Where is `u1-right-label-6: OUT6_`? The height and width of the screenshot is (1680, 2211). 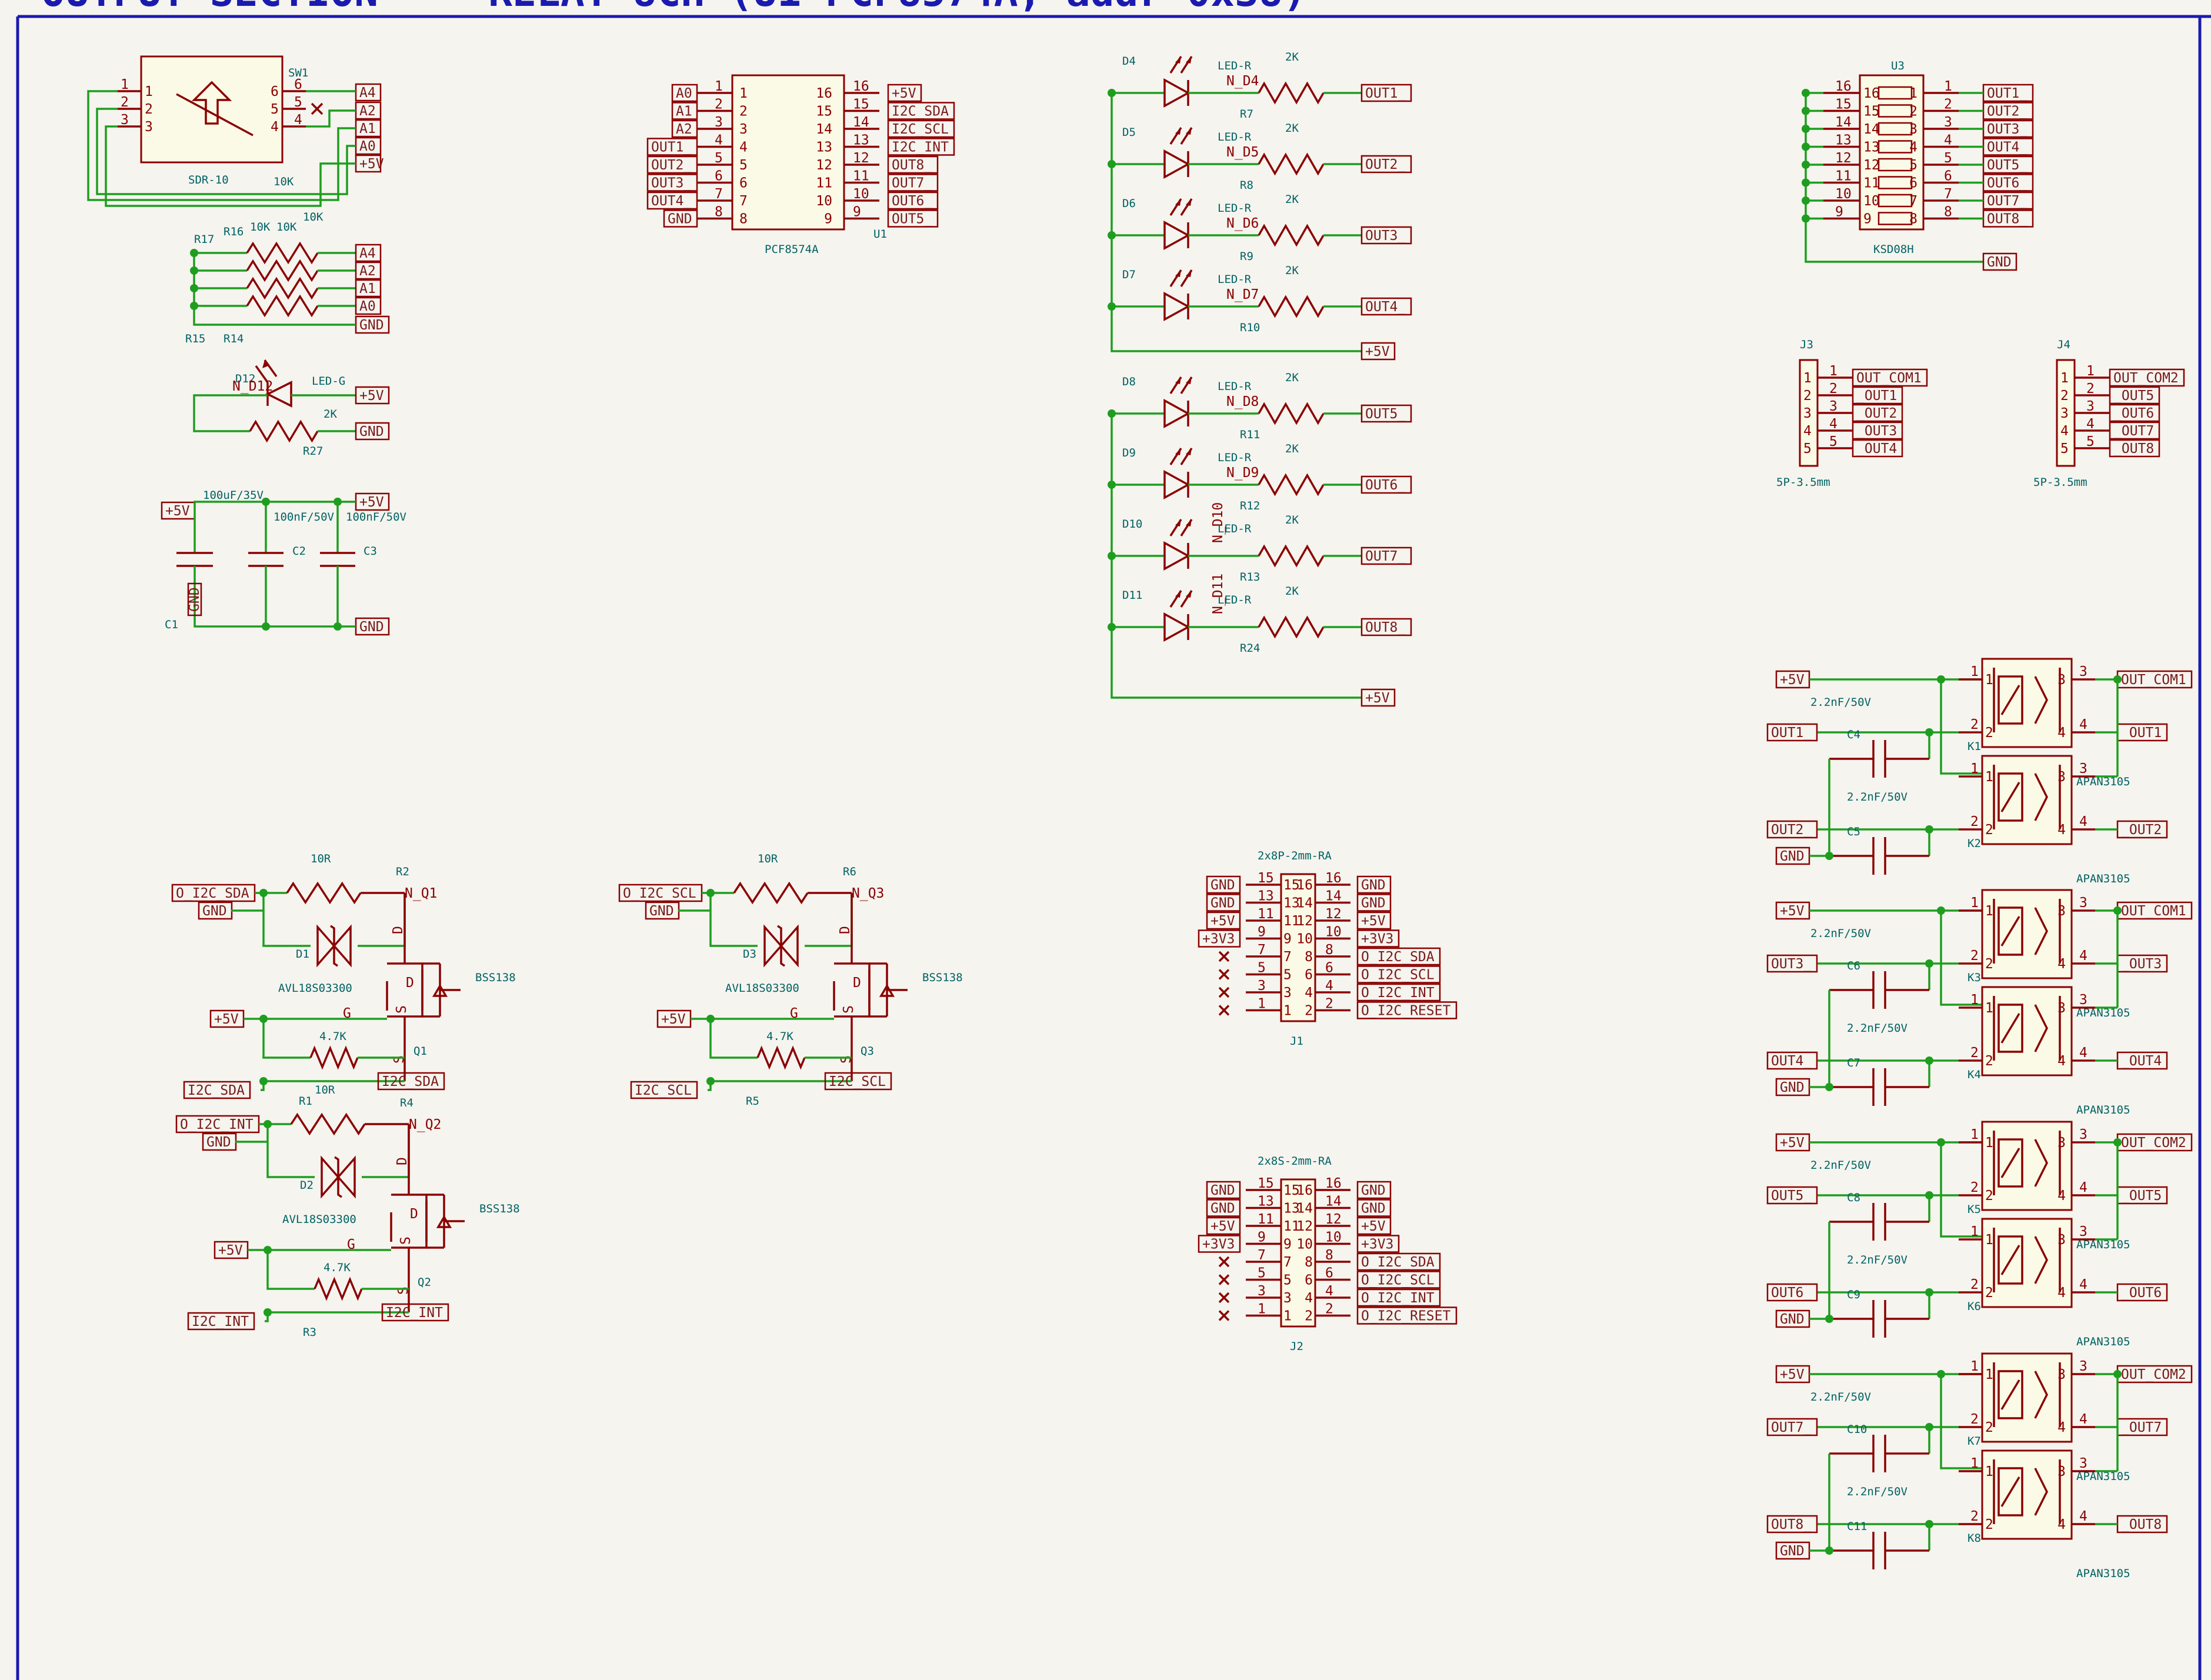 u1-right-label-6: OUT6_ is located at coordinates (913, 200).